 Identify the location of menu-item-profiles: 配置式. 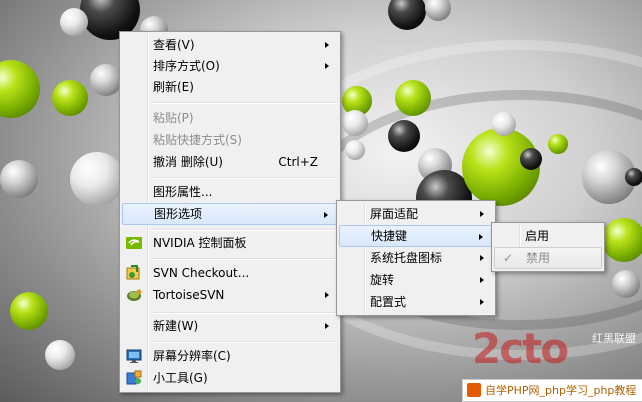
(416, 302).